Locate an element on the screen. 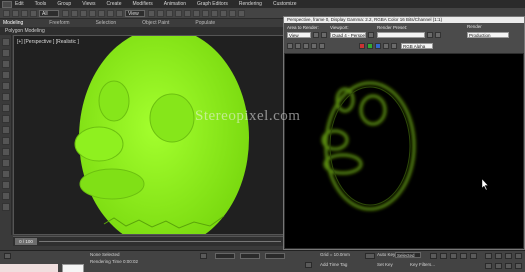 This screenshot has width=525, height=272. timeline: 0 / 100 is located at coordinates (148, 241).